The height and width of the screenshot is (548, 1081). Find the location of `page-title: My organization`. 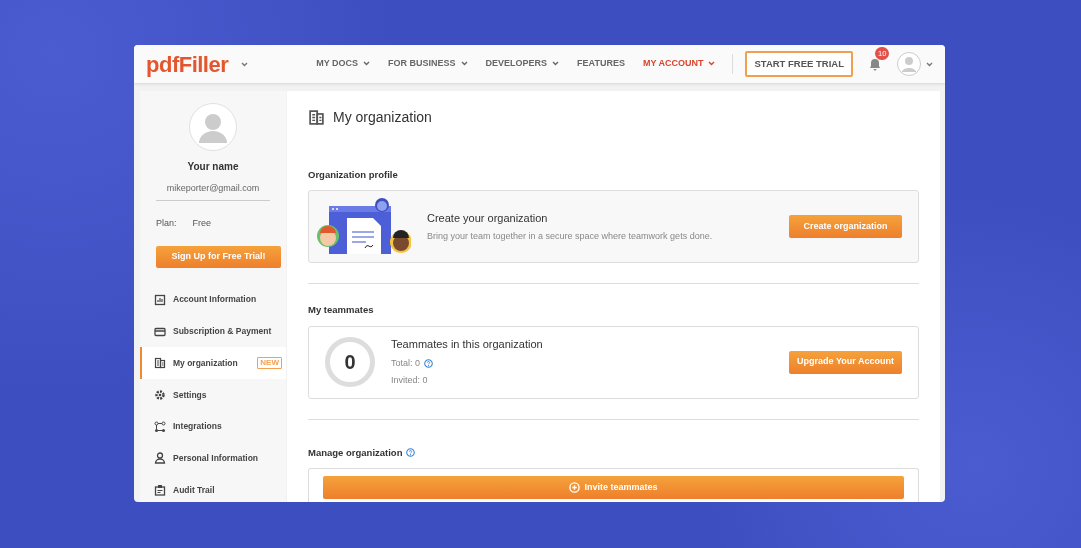

page-title: My organization is located at coordinates (382, 117).